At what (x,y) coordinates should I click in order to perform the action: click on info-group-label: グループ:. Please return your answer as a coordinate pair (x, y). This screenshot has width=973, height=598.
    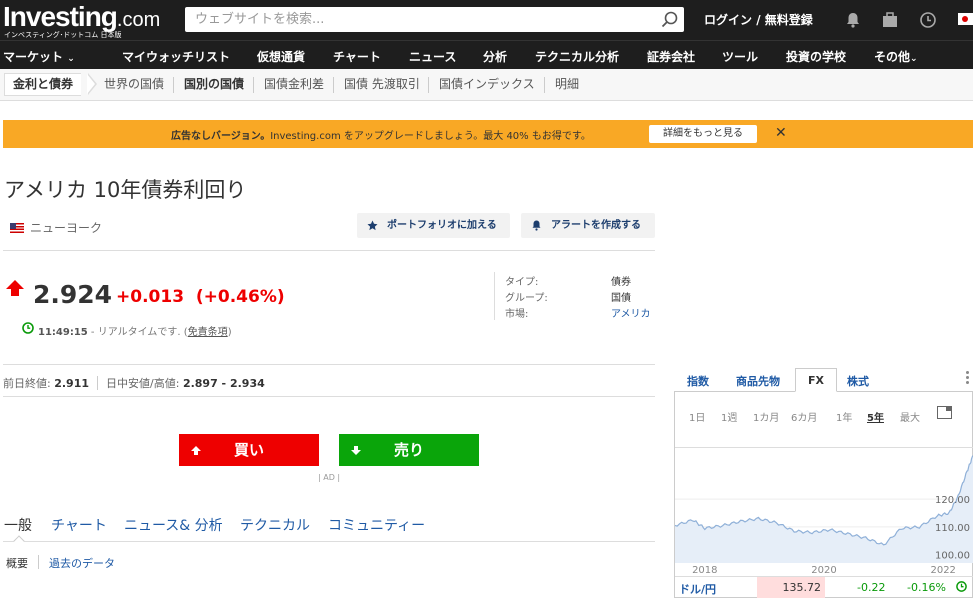
    Looking at the image, I should click on (526, 298).